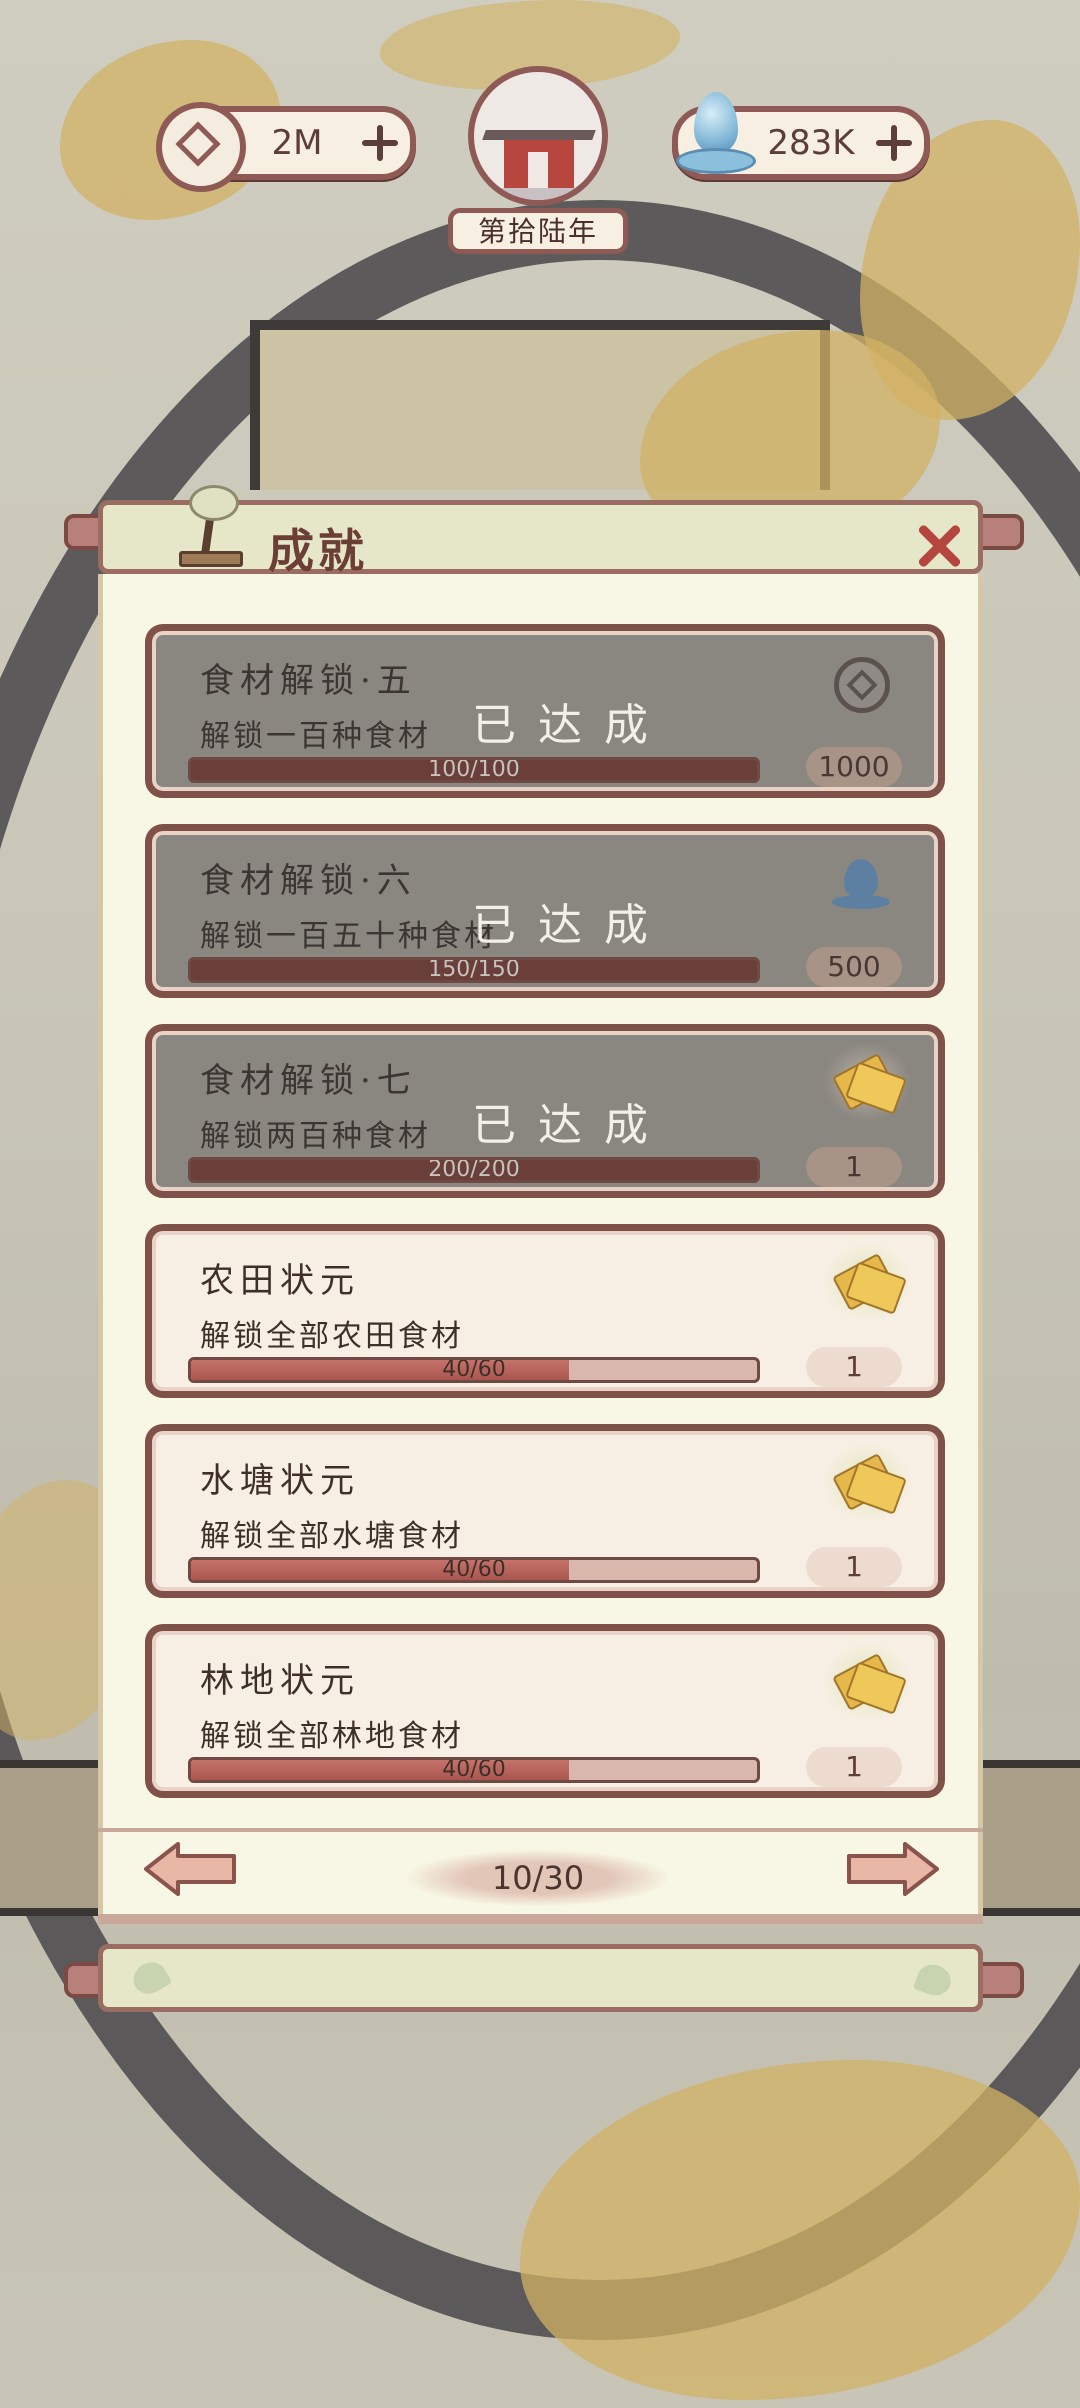 The image size is (1080, 2408). I want to click on panel-footer, so click(540, 1978).